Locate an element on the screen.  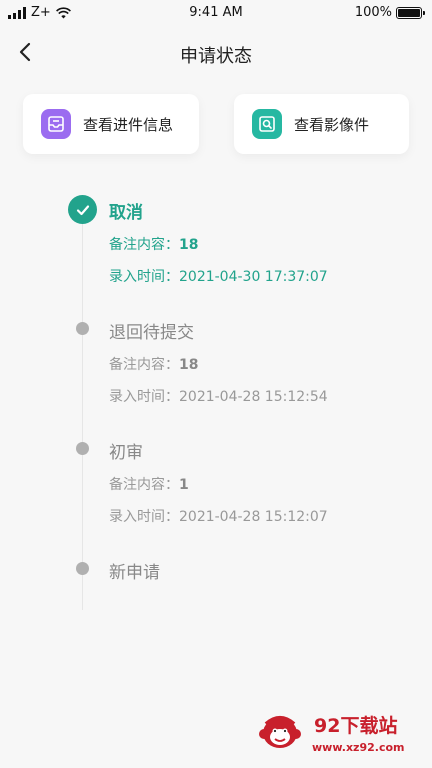
step-status: 退回待提交 is located at coordinates (151, 333).